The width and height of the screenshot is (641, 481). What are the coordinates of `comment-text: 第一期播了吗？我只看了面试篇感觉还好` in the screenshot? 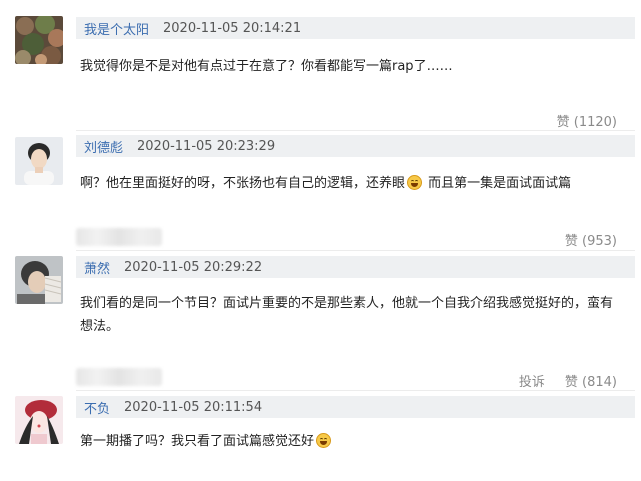 It's located at (346, 441).